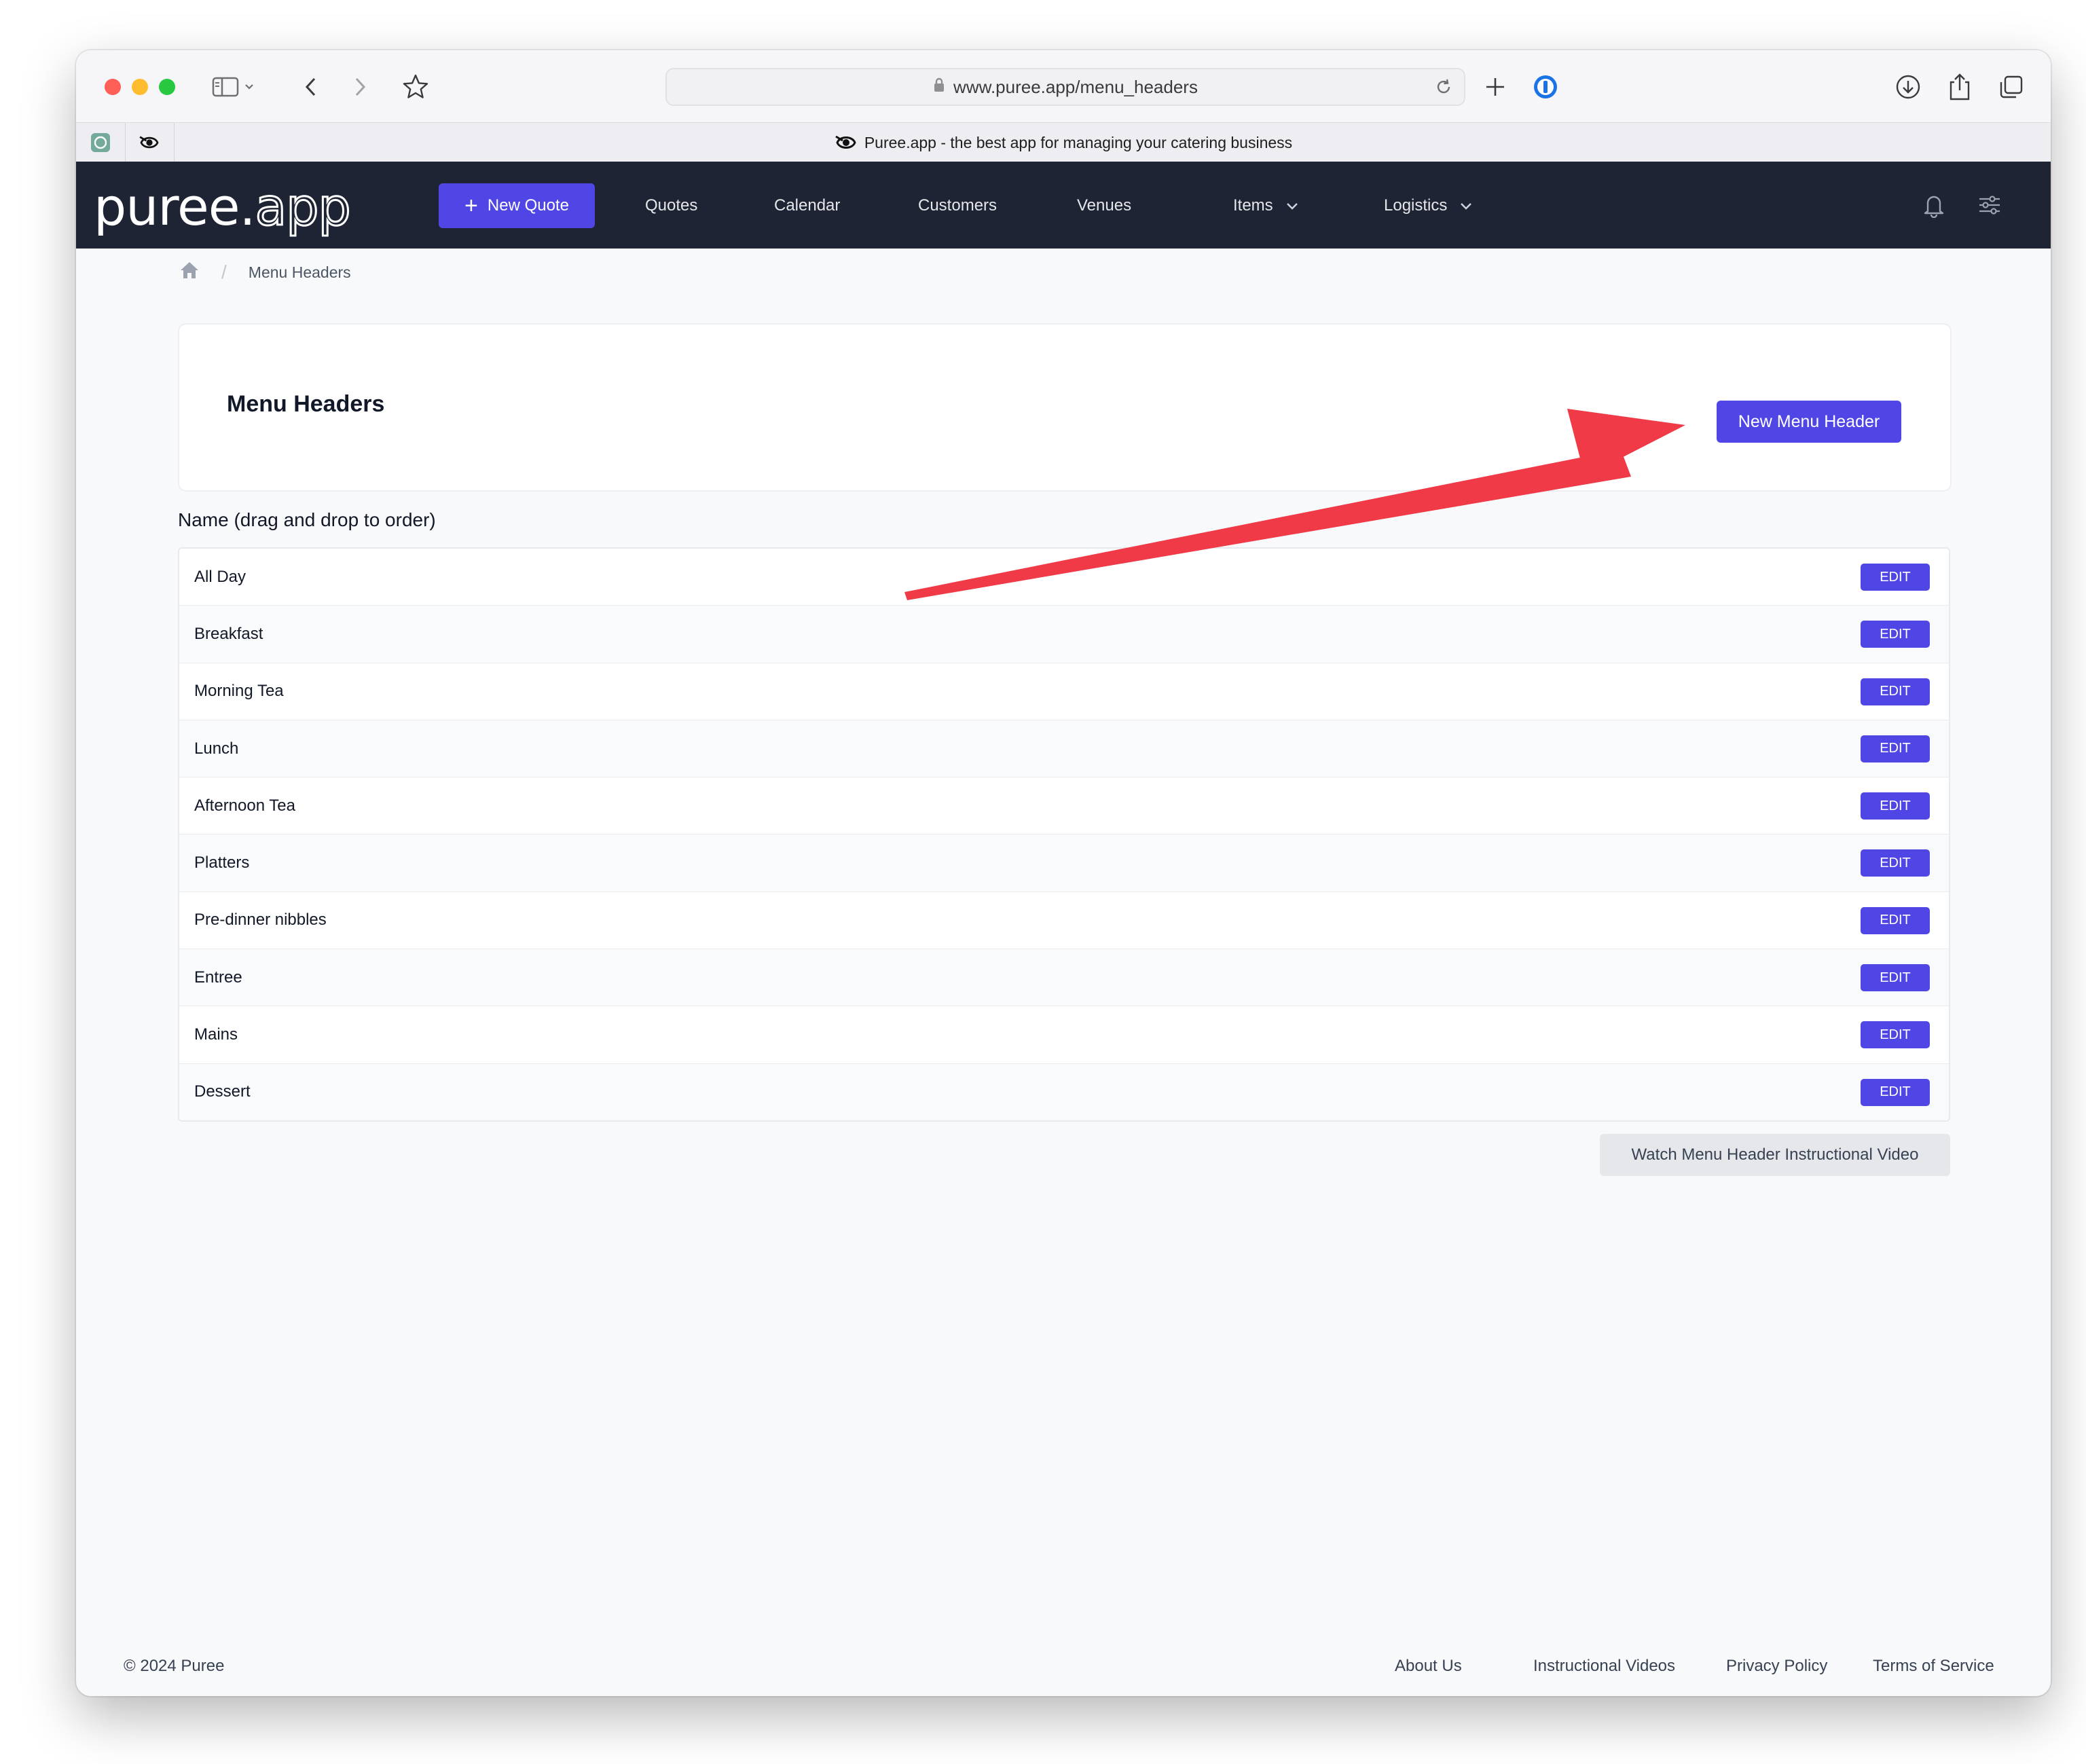 The image size is (2086, 1764). Describe the element at coordinates (167, 87) in the screenshot. I see `zoom-window-button` at that location.